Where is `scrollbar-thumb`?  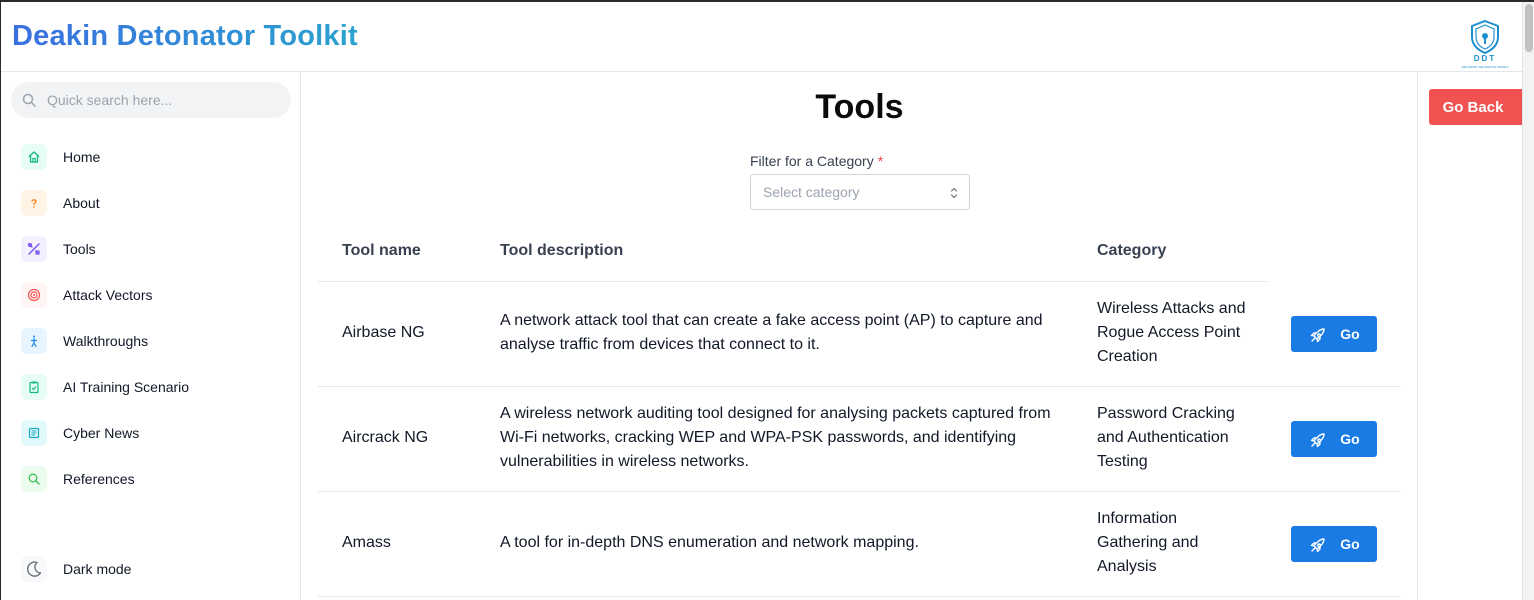 scrollbar-thumb is located at coordinates (1529, 28).